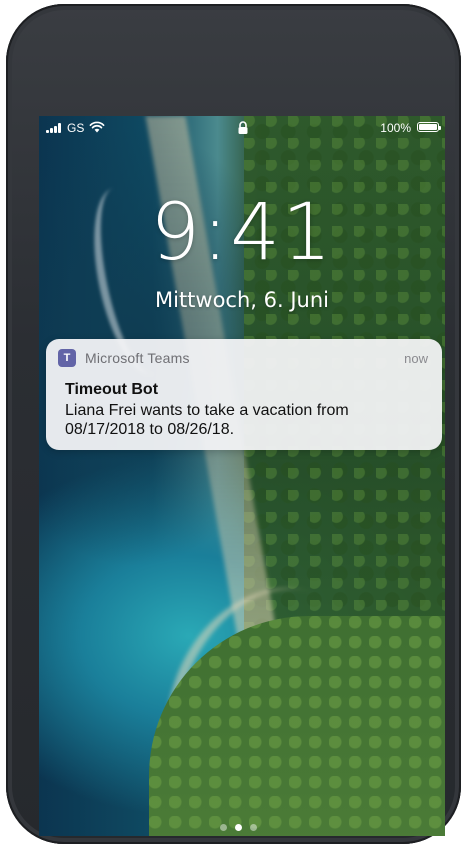  What do you see at coordinates (97, 127) in the screenshot?
I see `wifi-icon` at bounding box center [97, 127].